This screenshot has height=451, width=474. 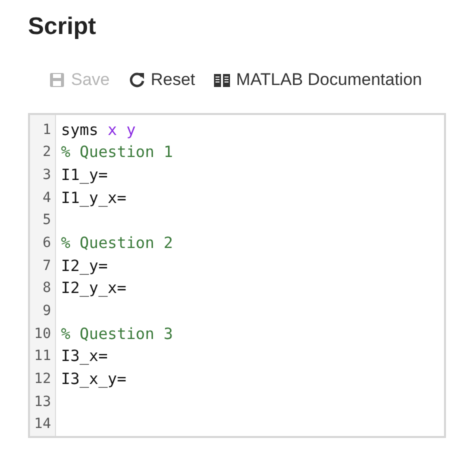 What do you see at coordinates (42, 424) in the screenshot?
I see `line-number: 14` at bounding box center [42, 424].